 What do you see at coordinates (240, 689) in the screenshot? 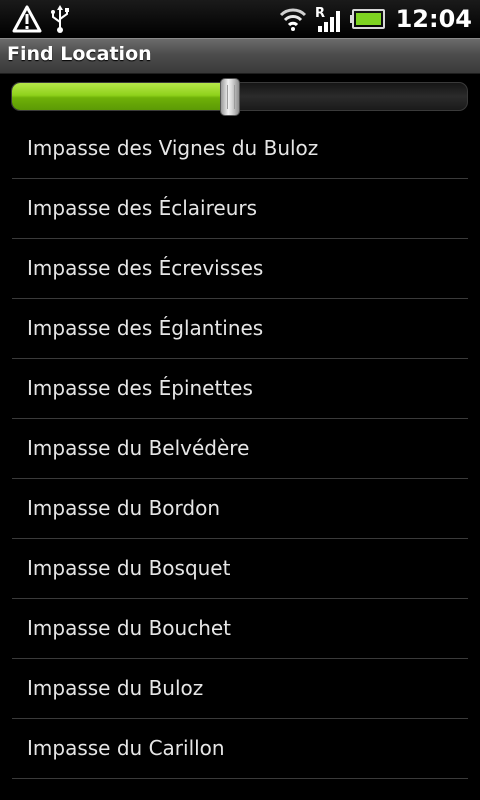
I see `list-item: Impasse du Buloz` at bounding box center [240, 689].